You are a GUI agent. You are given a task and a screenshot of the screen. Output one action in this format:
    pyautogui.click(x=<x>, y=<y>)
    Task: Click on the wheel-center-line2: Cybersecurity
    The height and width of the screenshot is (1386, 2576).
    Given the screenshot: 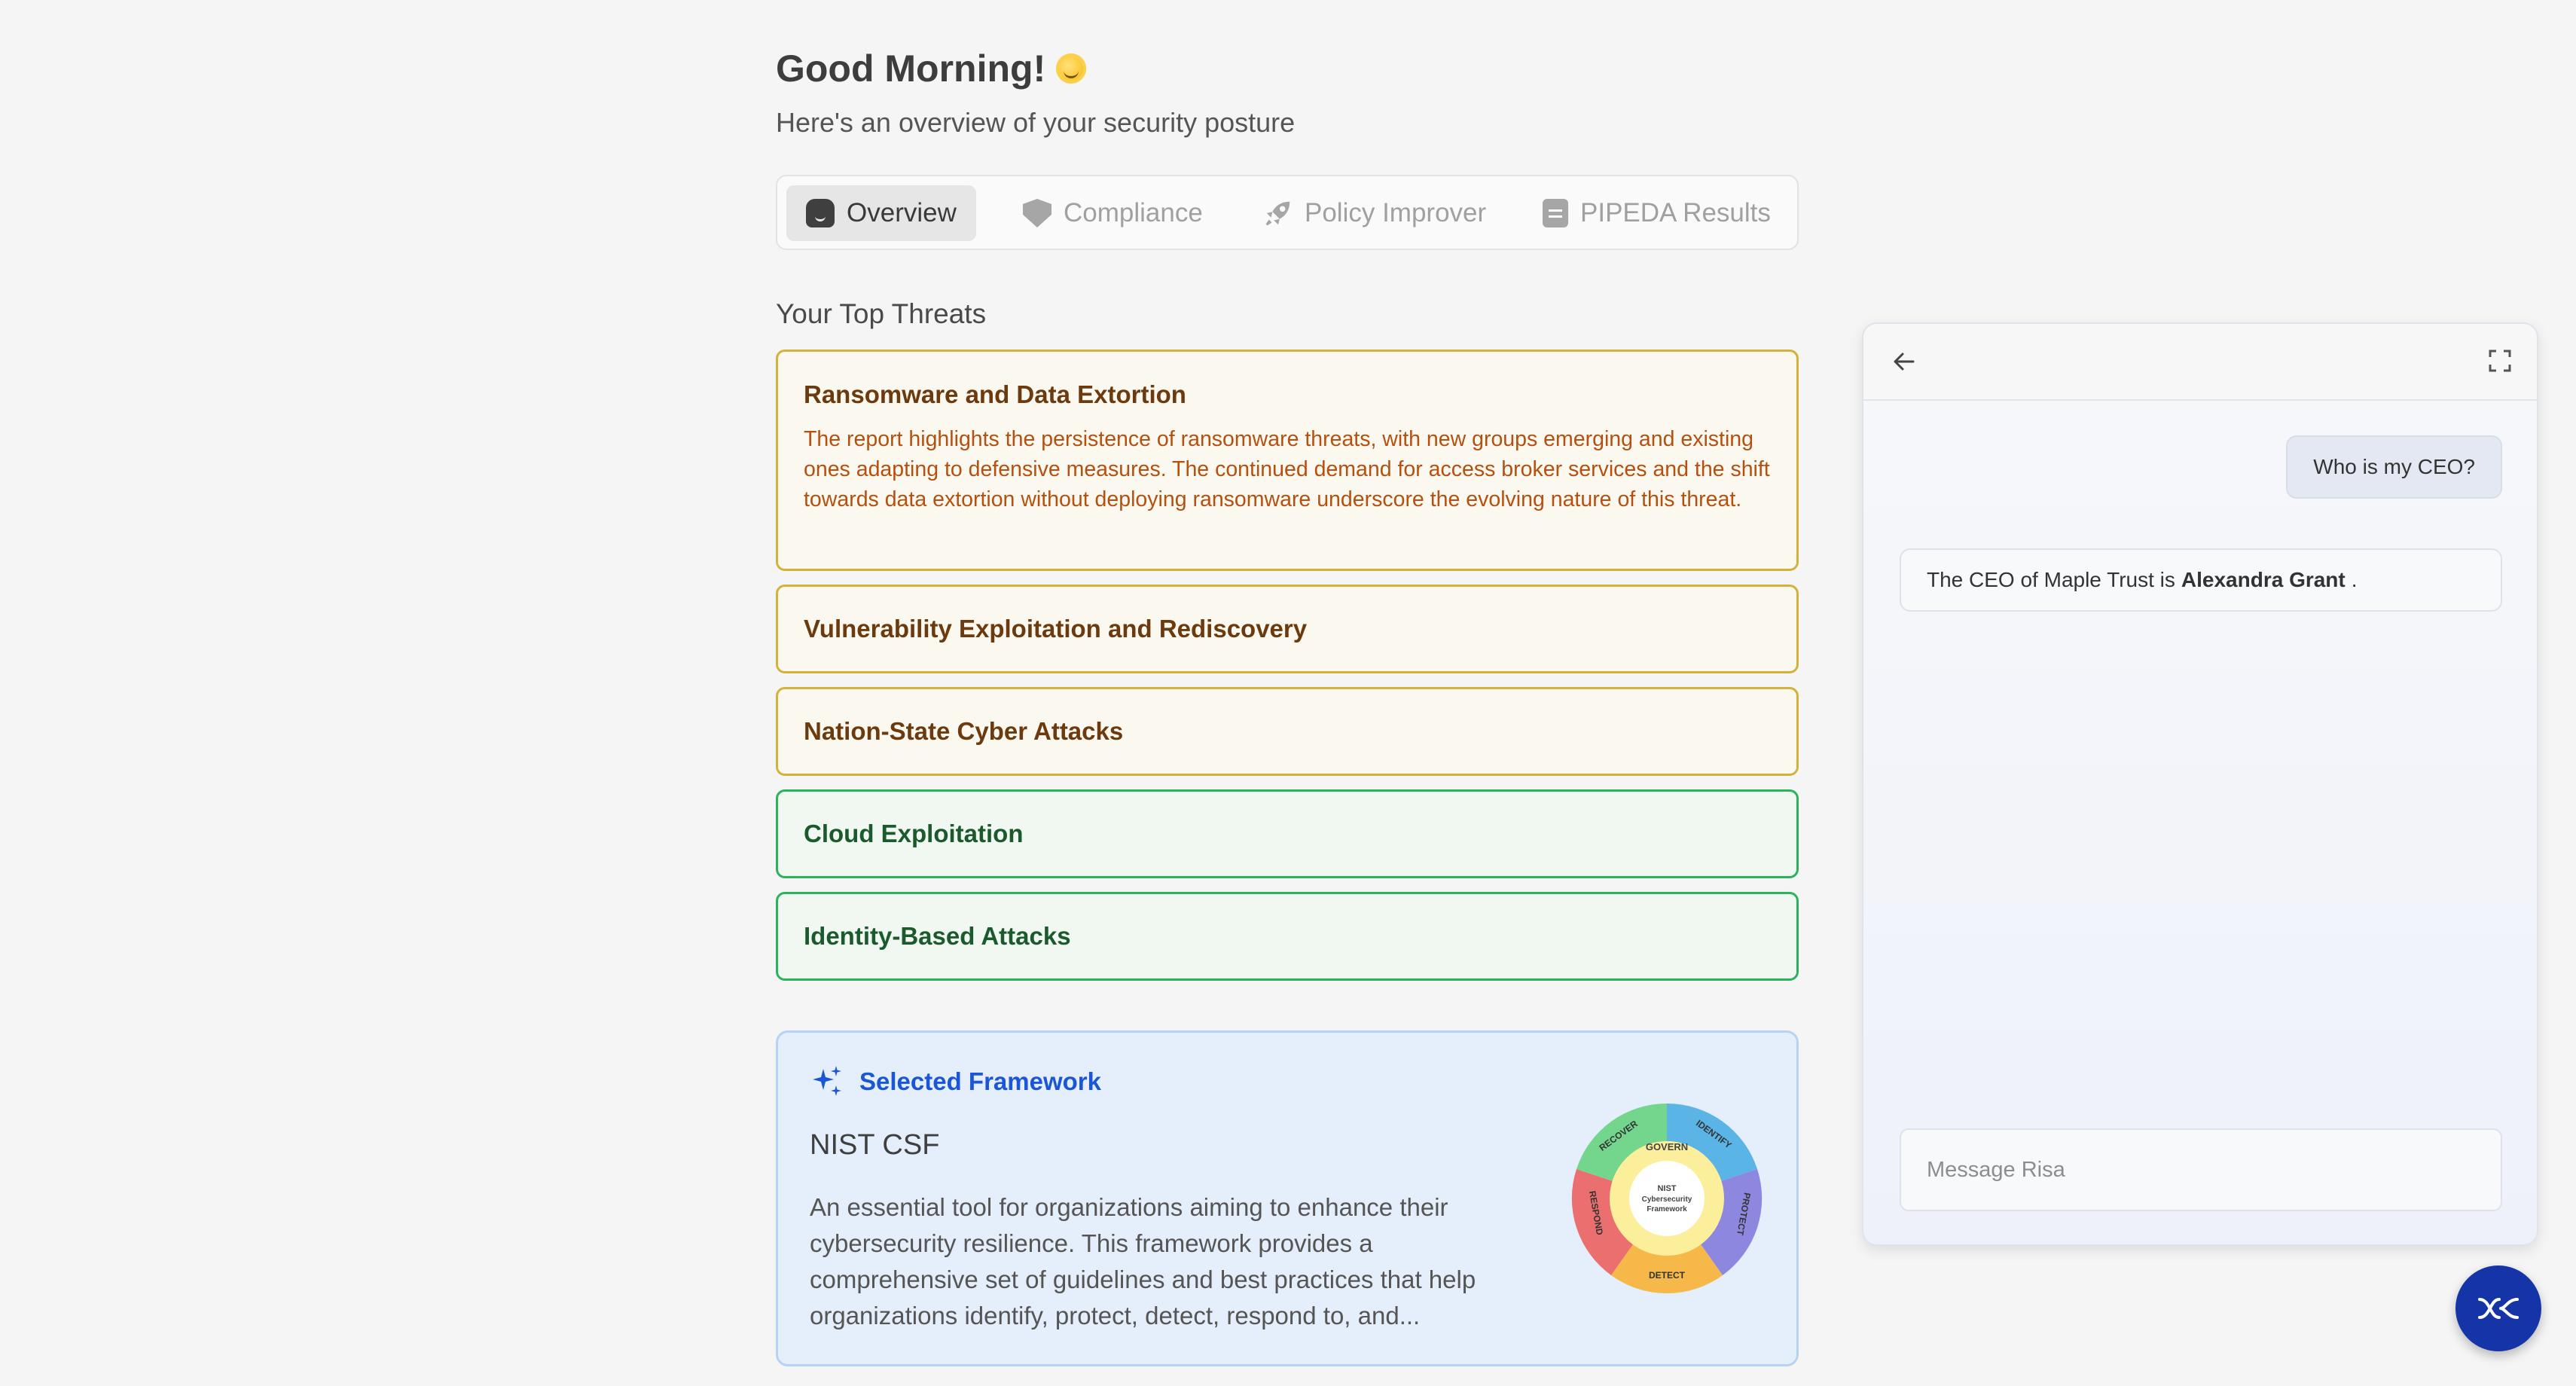 What is the action you would take?
    pyautogui.click(x=1667, y=1200)
    